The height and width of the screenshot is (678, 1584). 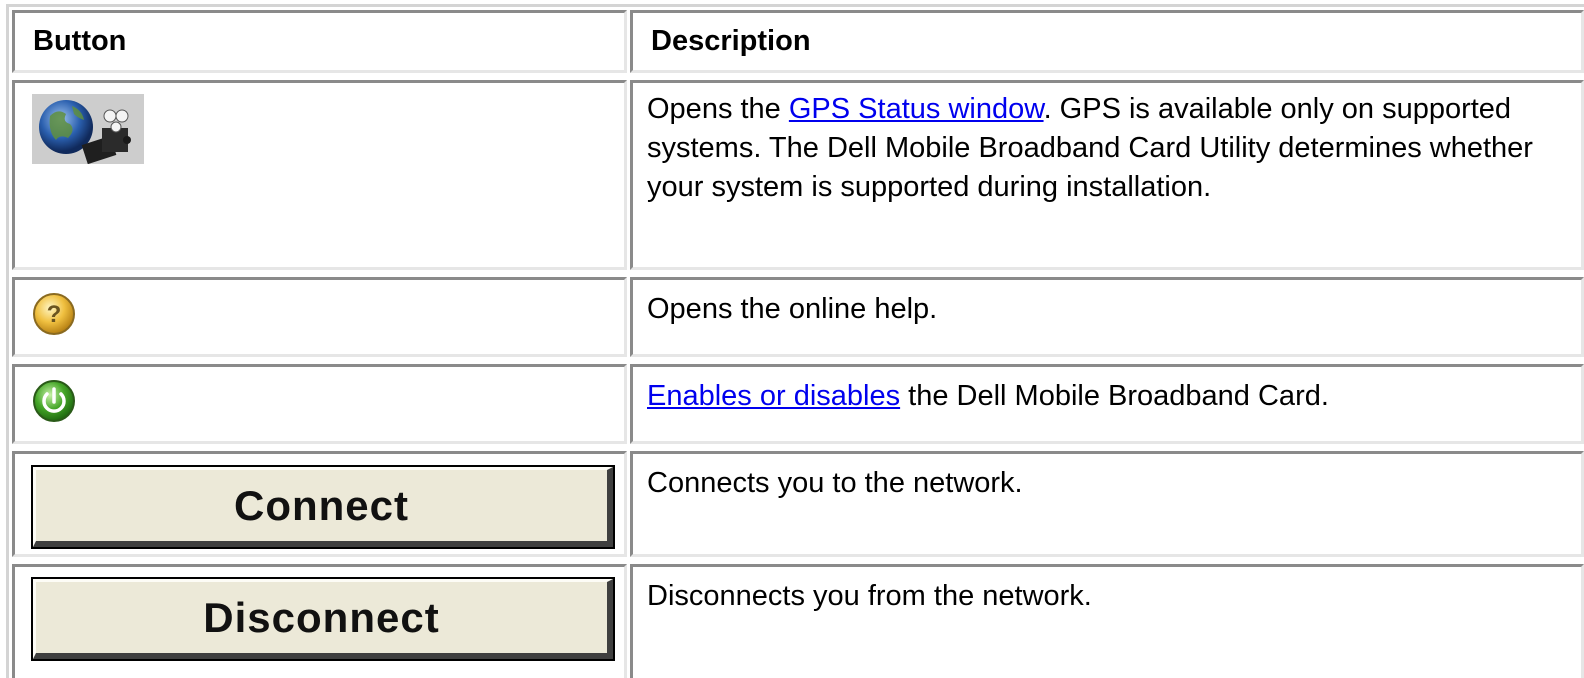 I want to click on connect-button: Connect, so click(x=323, y=507).